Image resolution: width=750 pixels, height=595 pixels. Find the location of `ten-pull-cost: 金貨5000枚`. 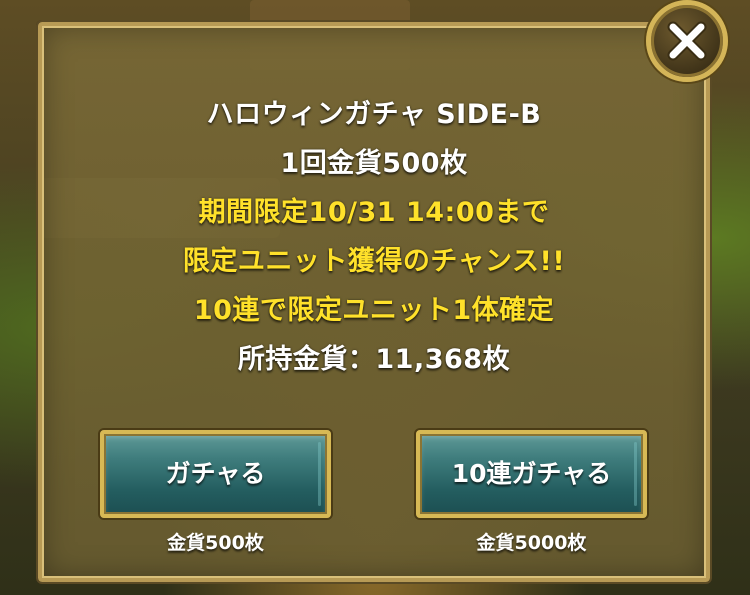

ten-pull-cost: 金貨5000枚 is located at coordinates (531, 543).